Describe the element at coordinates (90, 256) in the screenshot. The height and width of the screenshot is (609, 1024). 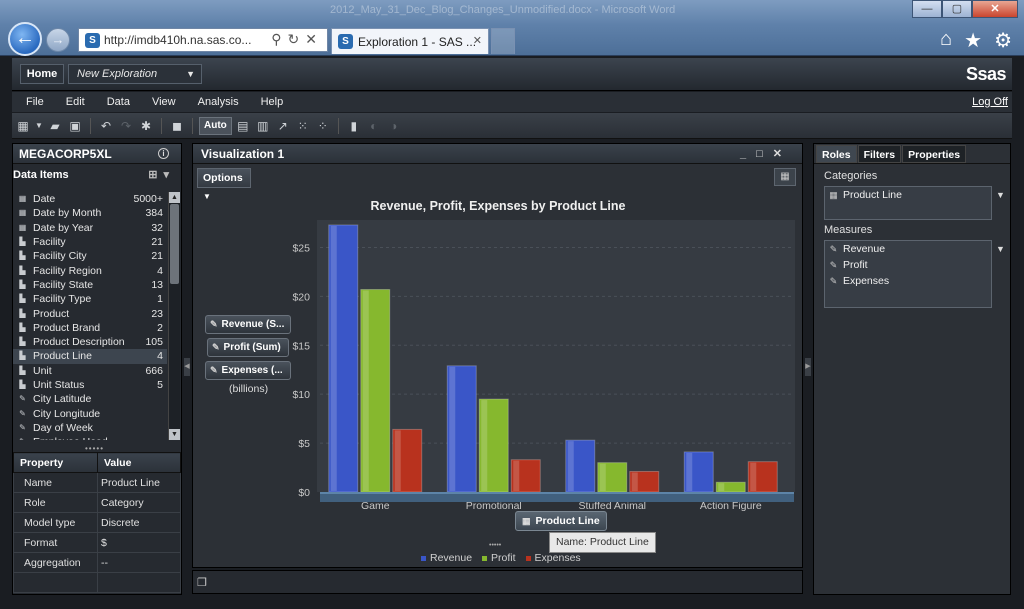
I see `data-item: ▙ Facility City 21` at that location.